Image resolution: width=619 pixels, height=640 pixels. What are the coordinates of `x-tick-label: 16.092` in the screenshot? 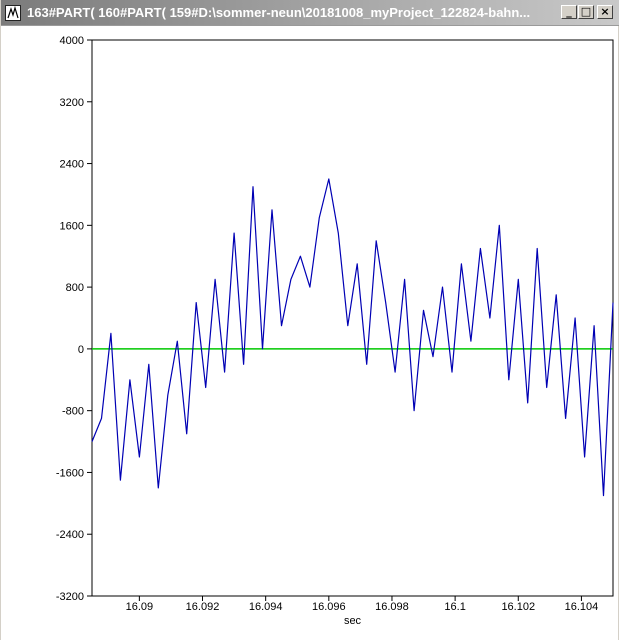 It's located at (203, 607).